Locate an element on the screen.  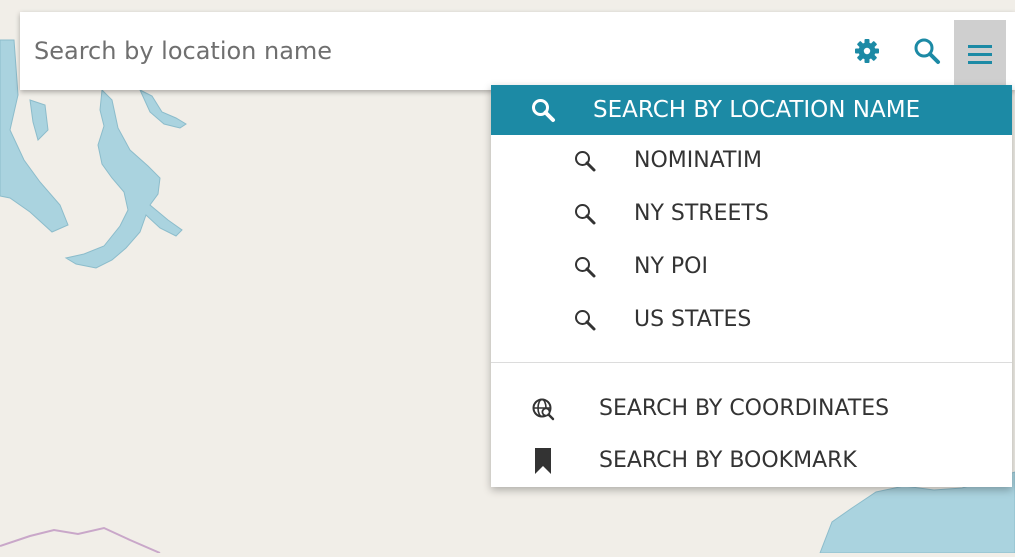
service-item-label: NOMINATIM is located at coordinates (698, 160).